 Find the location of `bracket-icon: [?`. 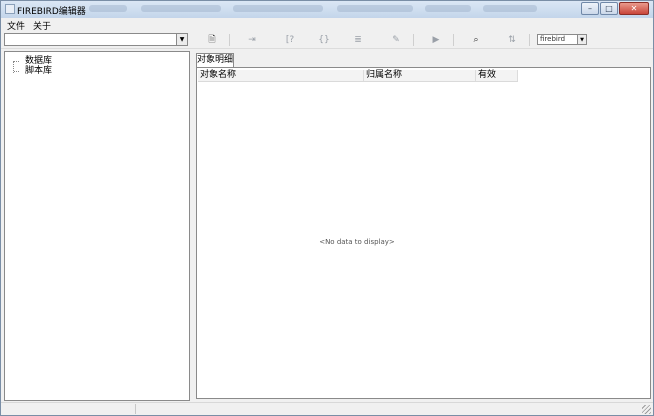

bracket-icon: [? is located at coordinates (290, 40).